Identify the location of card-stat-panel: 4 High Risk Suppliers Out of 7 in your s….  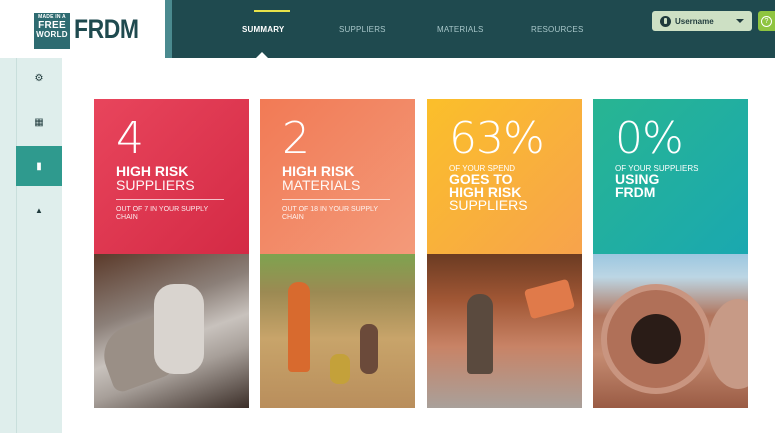
(171, 176).